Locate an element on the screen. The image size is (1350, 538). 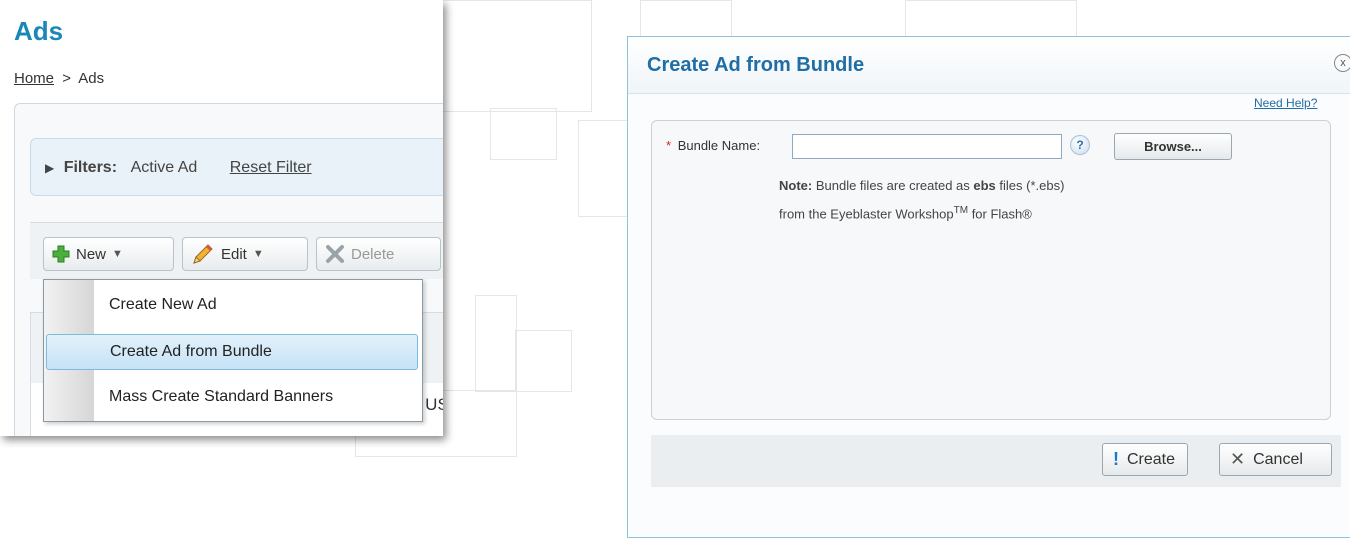
required-asterisk: * is located at coordinates (669, 145).